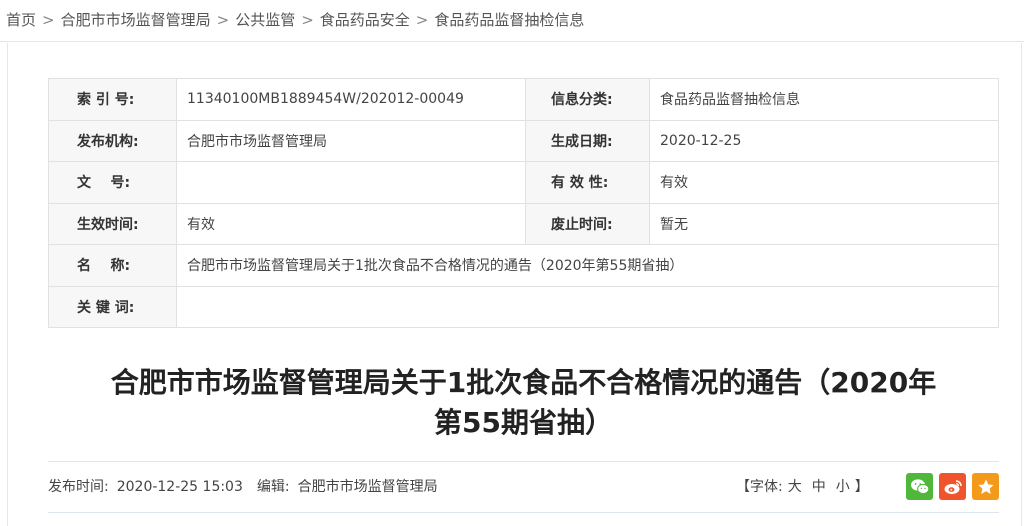 The image size is (1024, 526). I want to click on created-date-label: 生成日期:, so click(587, 140).